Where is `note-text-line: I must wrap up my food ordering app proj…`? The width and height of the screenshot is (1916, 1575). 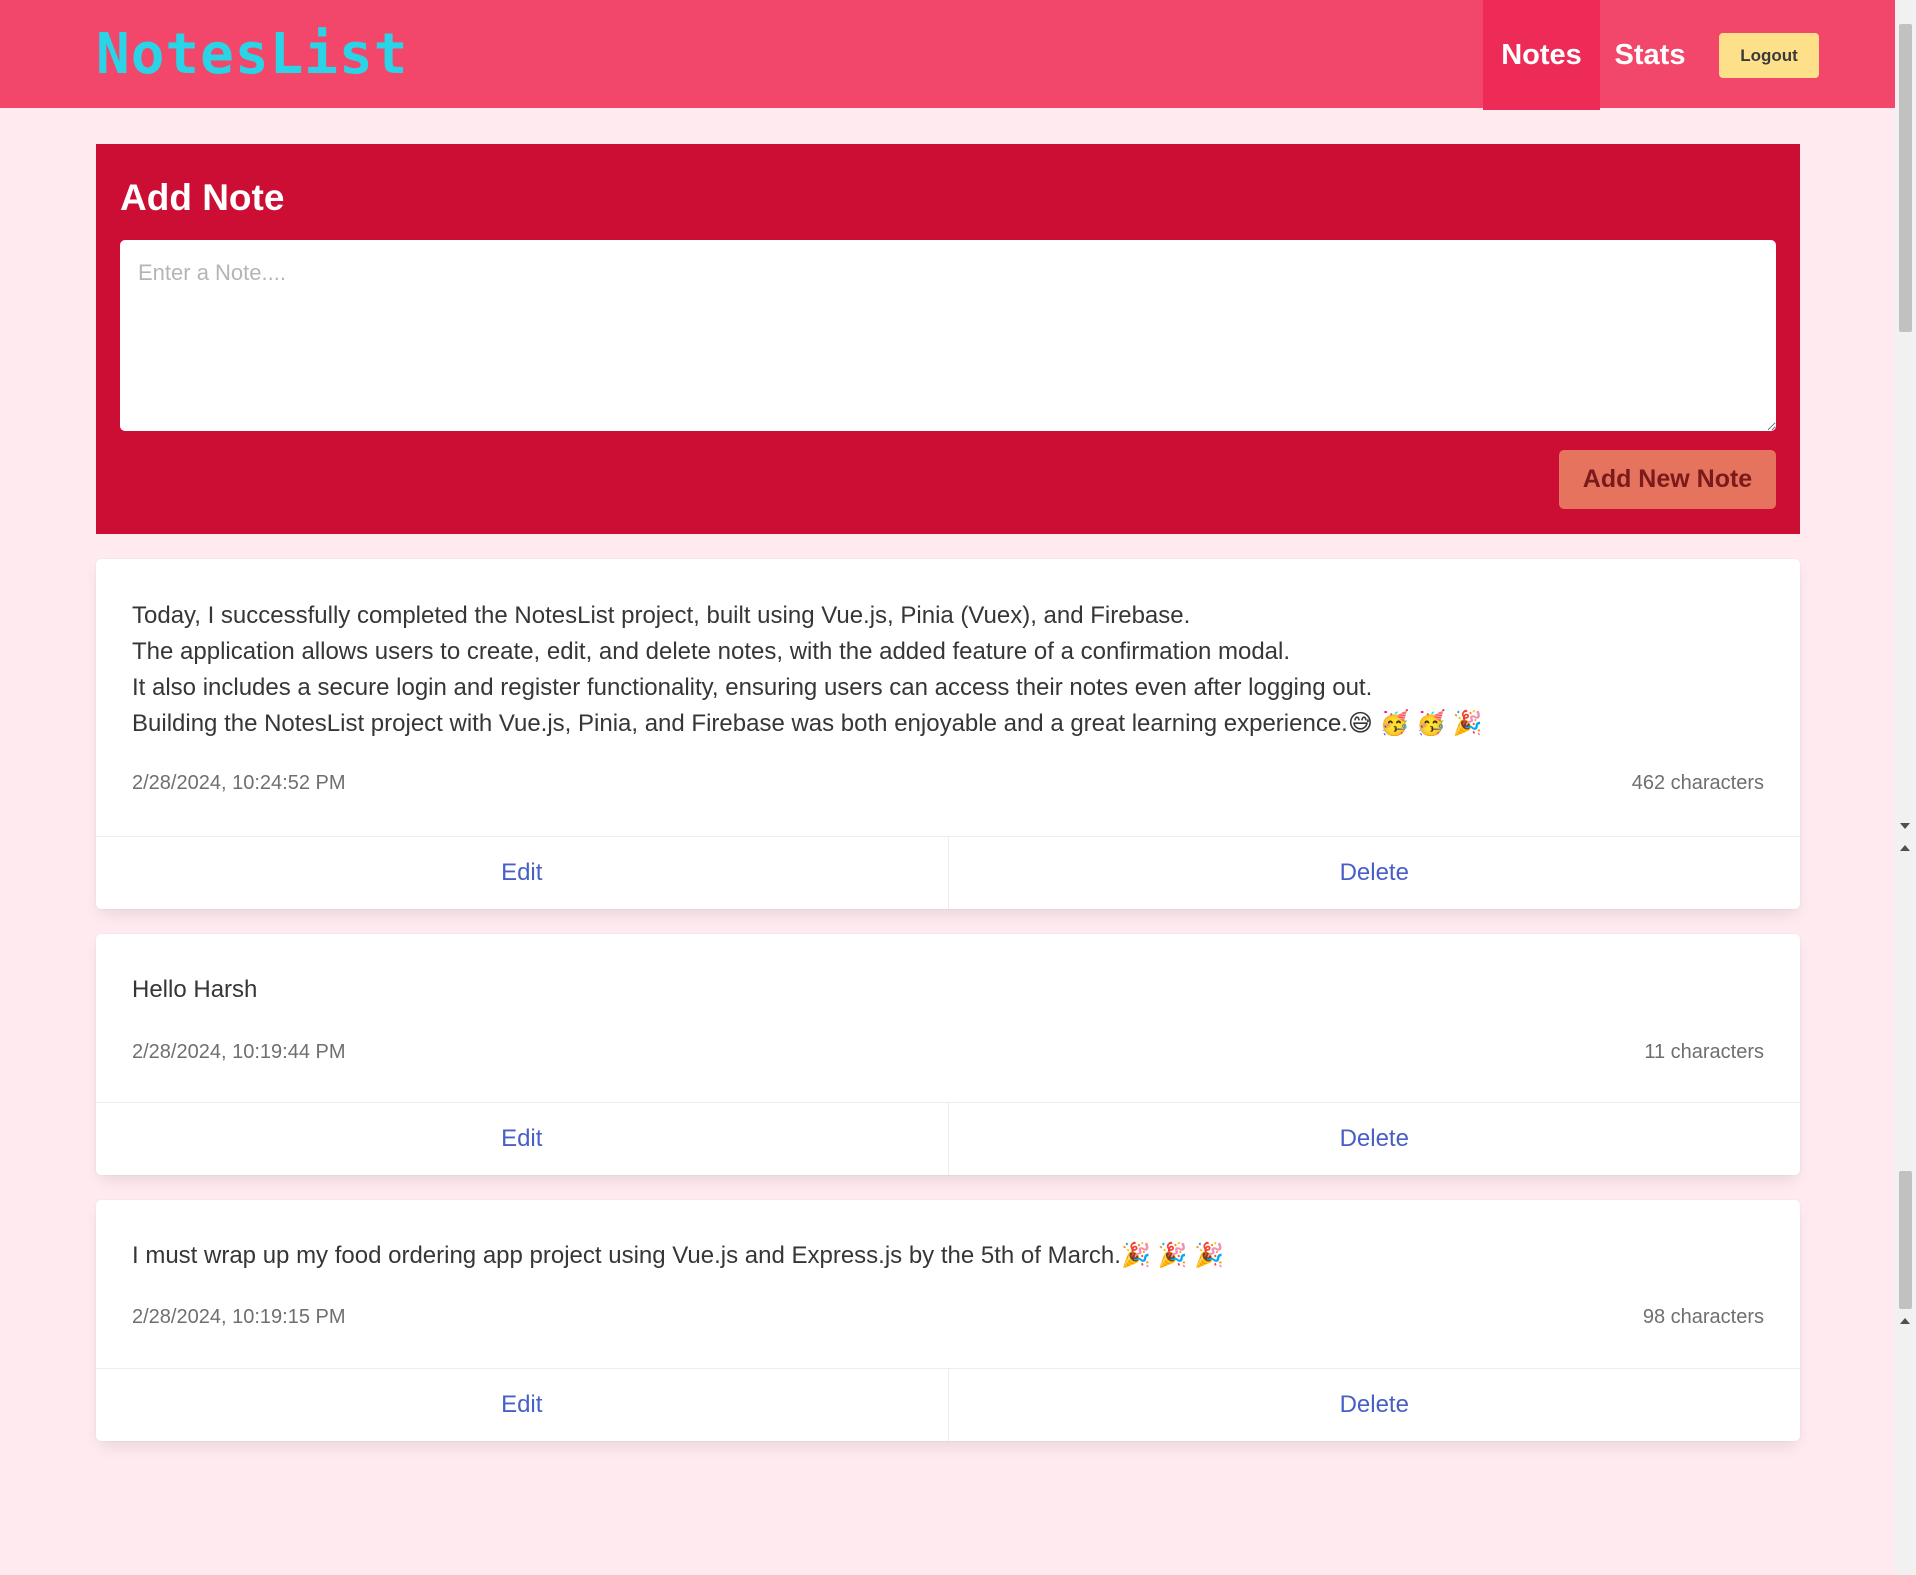 note-text-line: I must wrap up my food ordering app proj… is located at coordinates (678, 1255).